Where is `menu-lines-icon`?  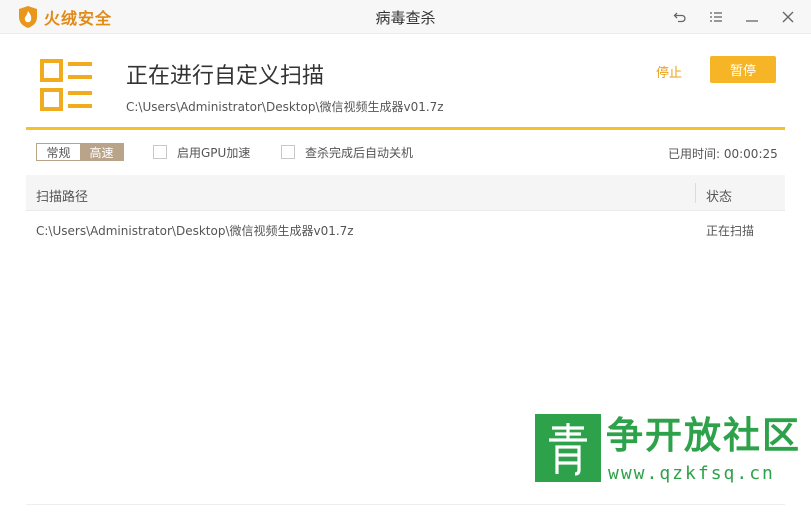 menu-lines-icon is located at coordinates (716, 17).